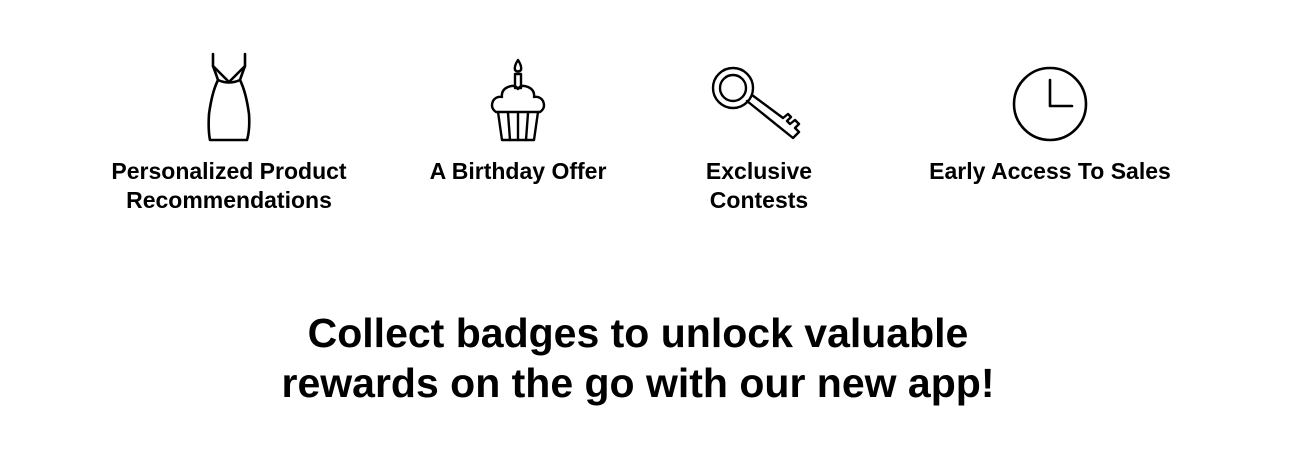 Image resolution: width=1292 pixels, height=454 pixels. Describe the element at coordinates (1050, 92) in the screenshot. I see `clock-icon` at that location.